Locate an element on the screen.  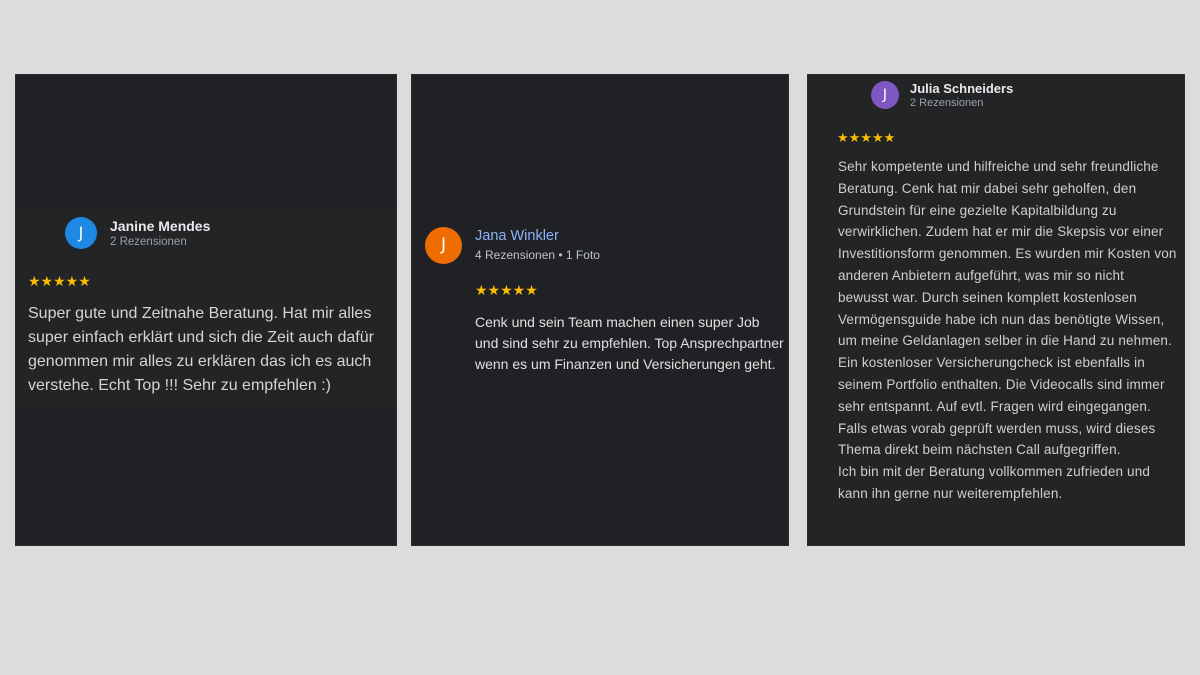
reviewer-name: Julia Schneiders is located at coordinates (961, 88).